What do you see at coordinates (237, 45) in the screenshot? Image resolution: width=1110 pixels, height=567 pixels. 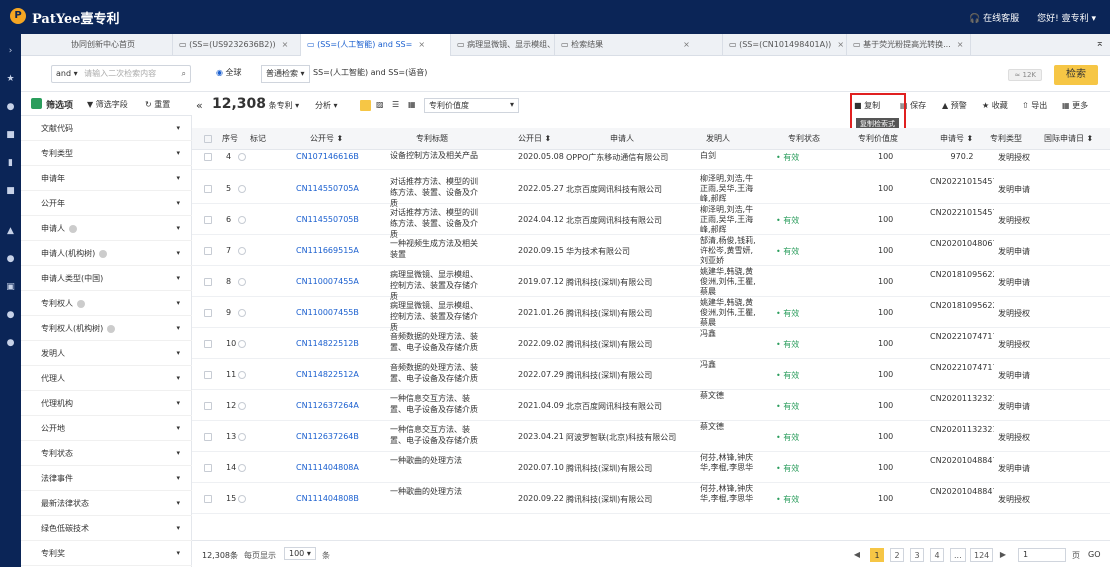 I see `tab-search-1: ▭ (SS=(US9232636B2)) ×` at bounding box center [237, 45].